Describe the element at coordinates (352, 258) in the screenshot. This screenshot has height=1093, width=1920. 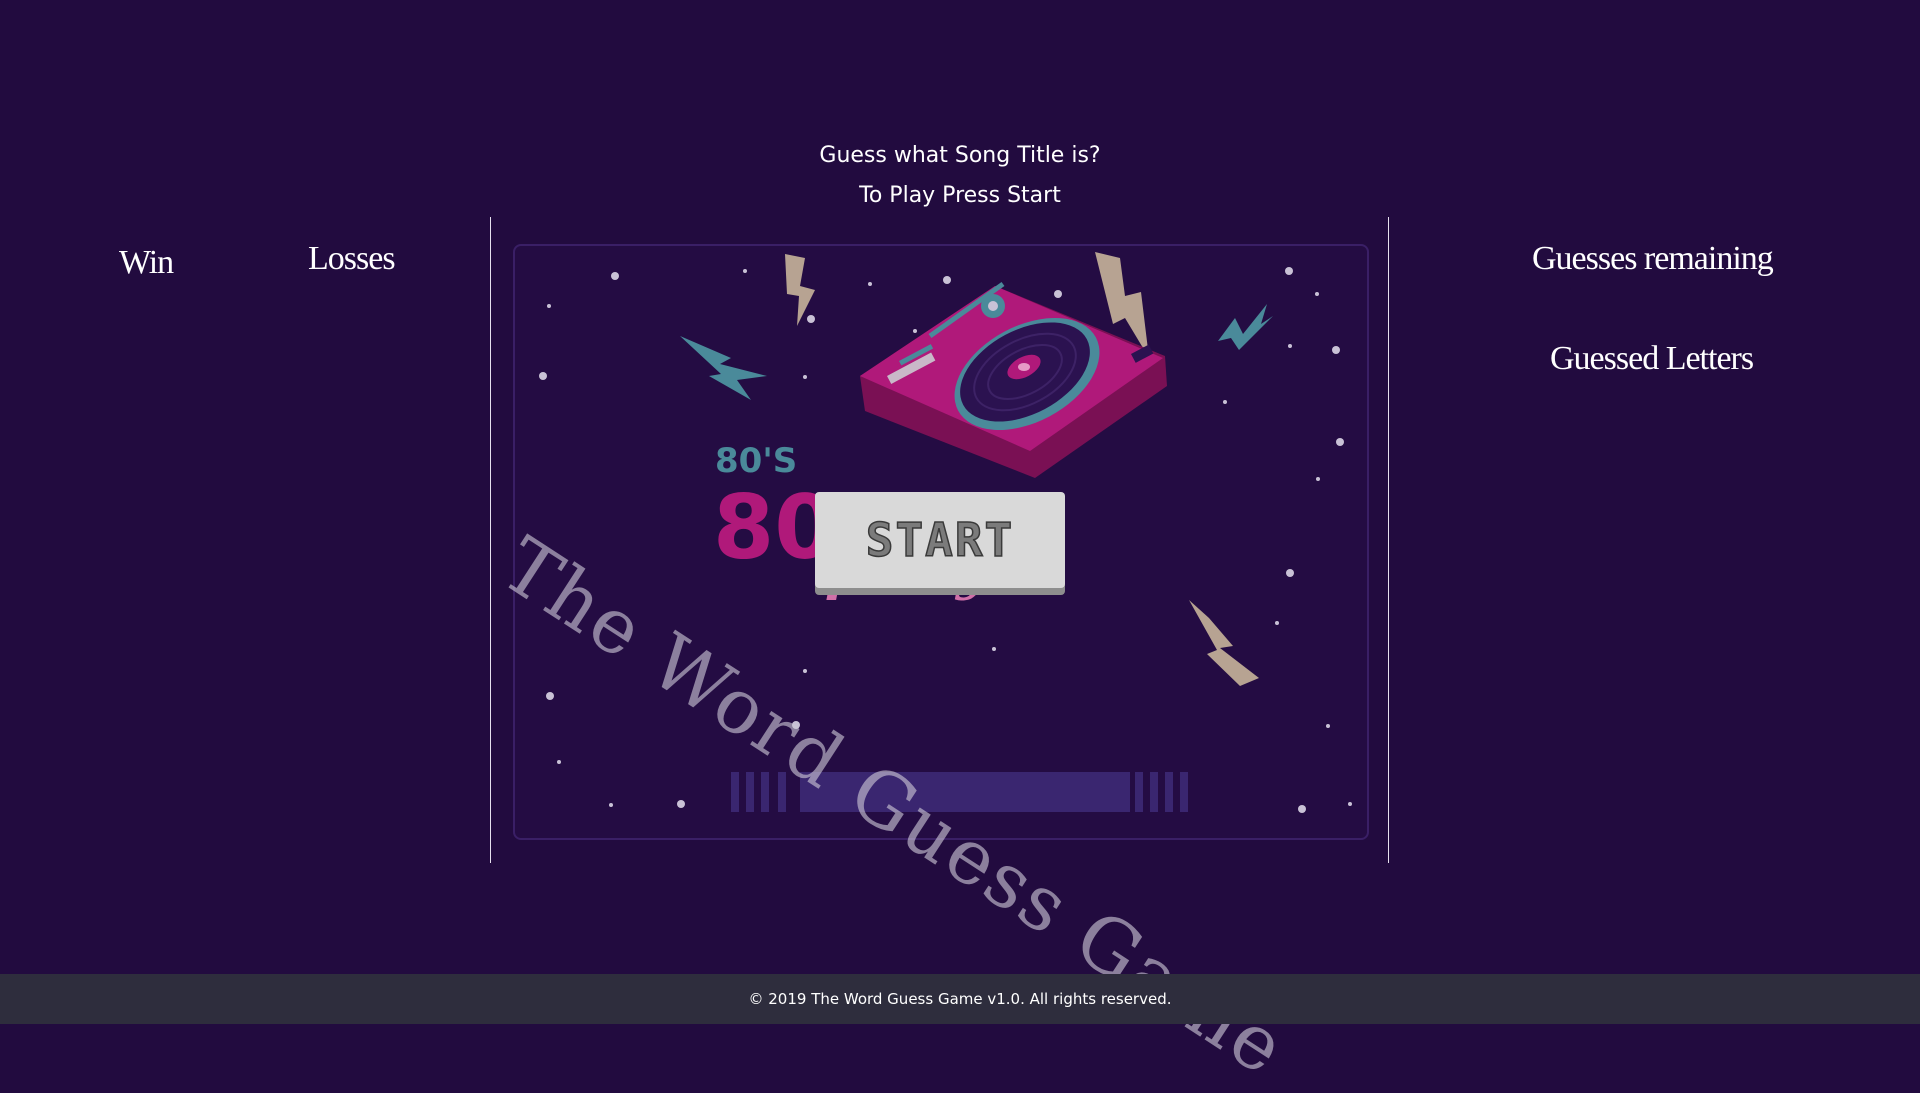
I see `losses-label: Losses` at that location.